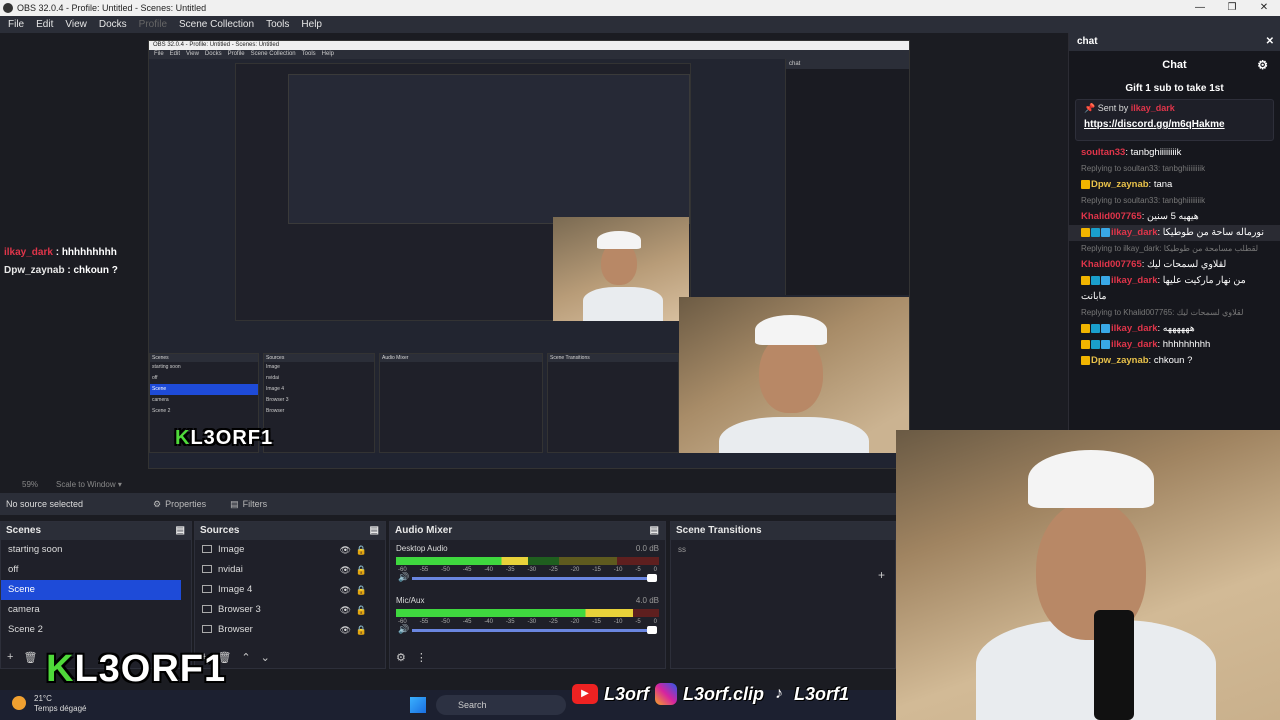  Describe the element at coordinates (224, 438) in the screenshot. I see `nested-logo: KL3ORF1` at that location.